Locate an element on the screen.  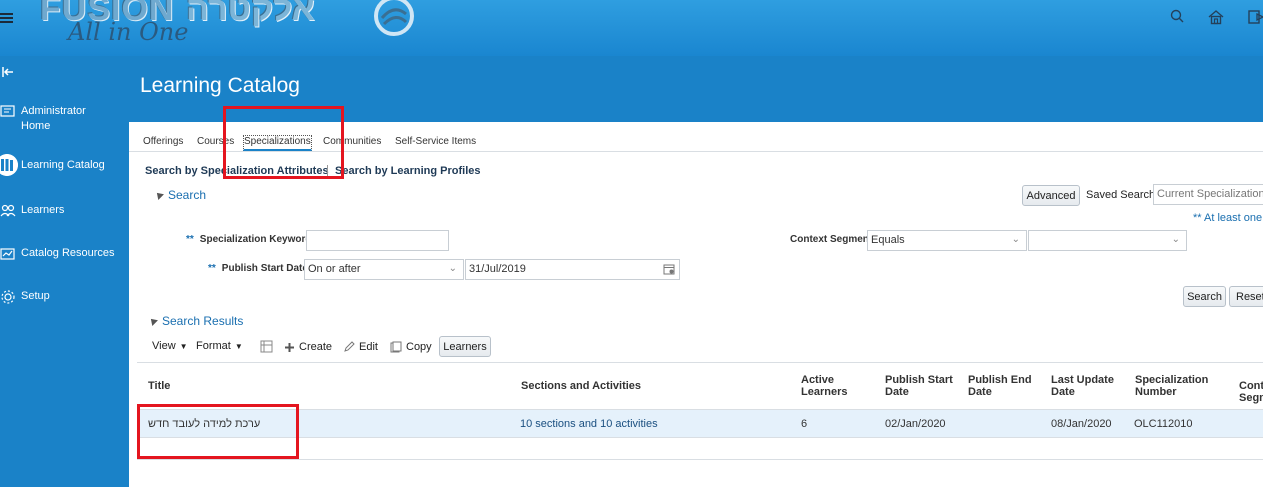
freeze-columns-icon is located at coordinates (266, 346).